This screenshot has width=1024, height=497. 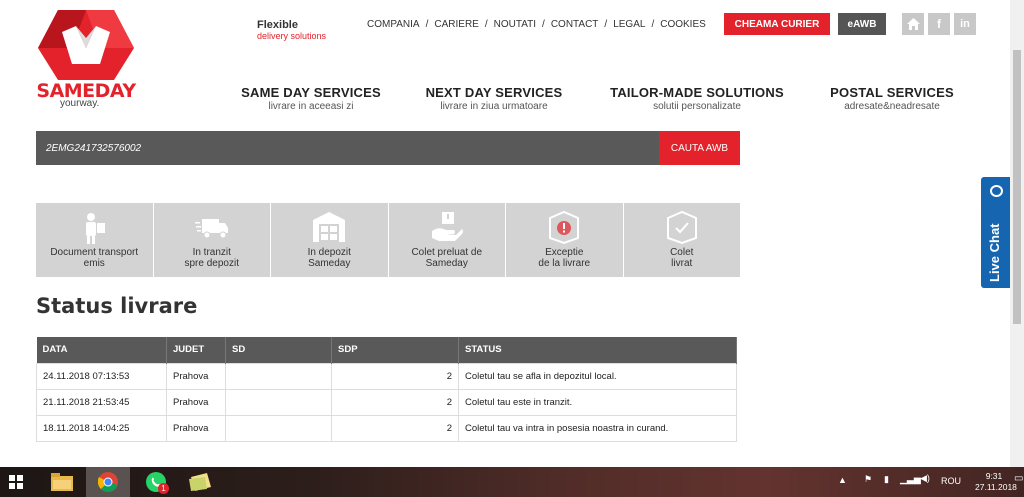 I want to click on page-scrollbar, so click(x=1017, y=233).